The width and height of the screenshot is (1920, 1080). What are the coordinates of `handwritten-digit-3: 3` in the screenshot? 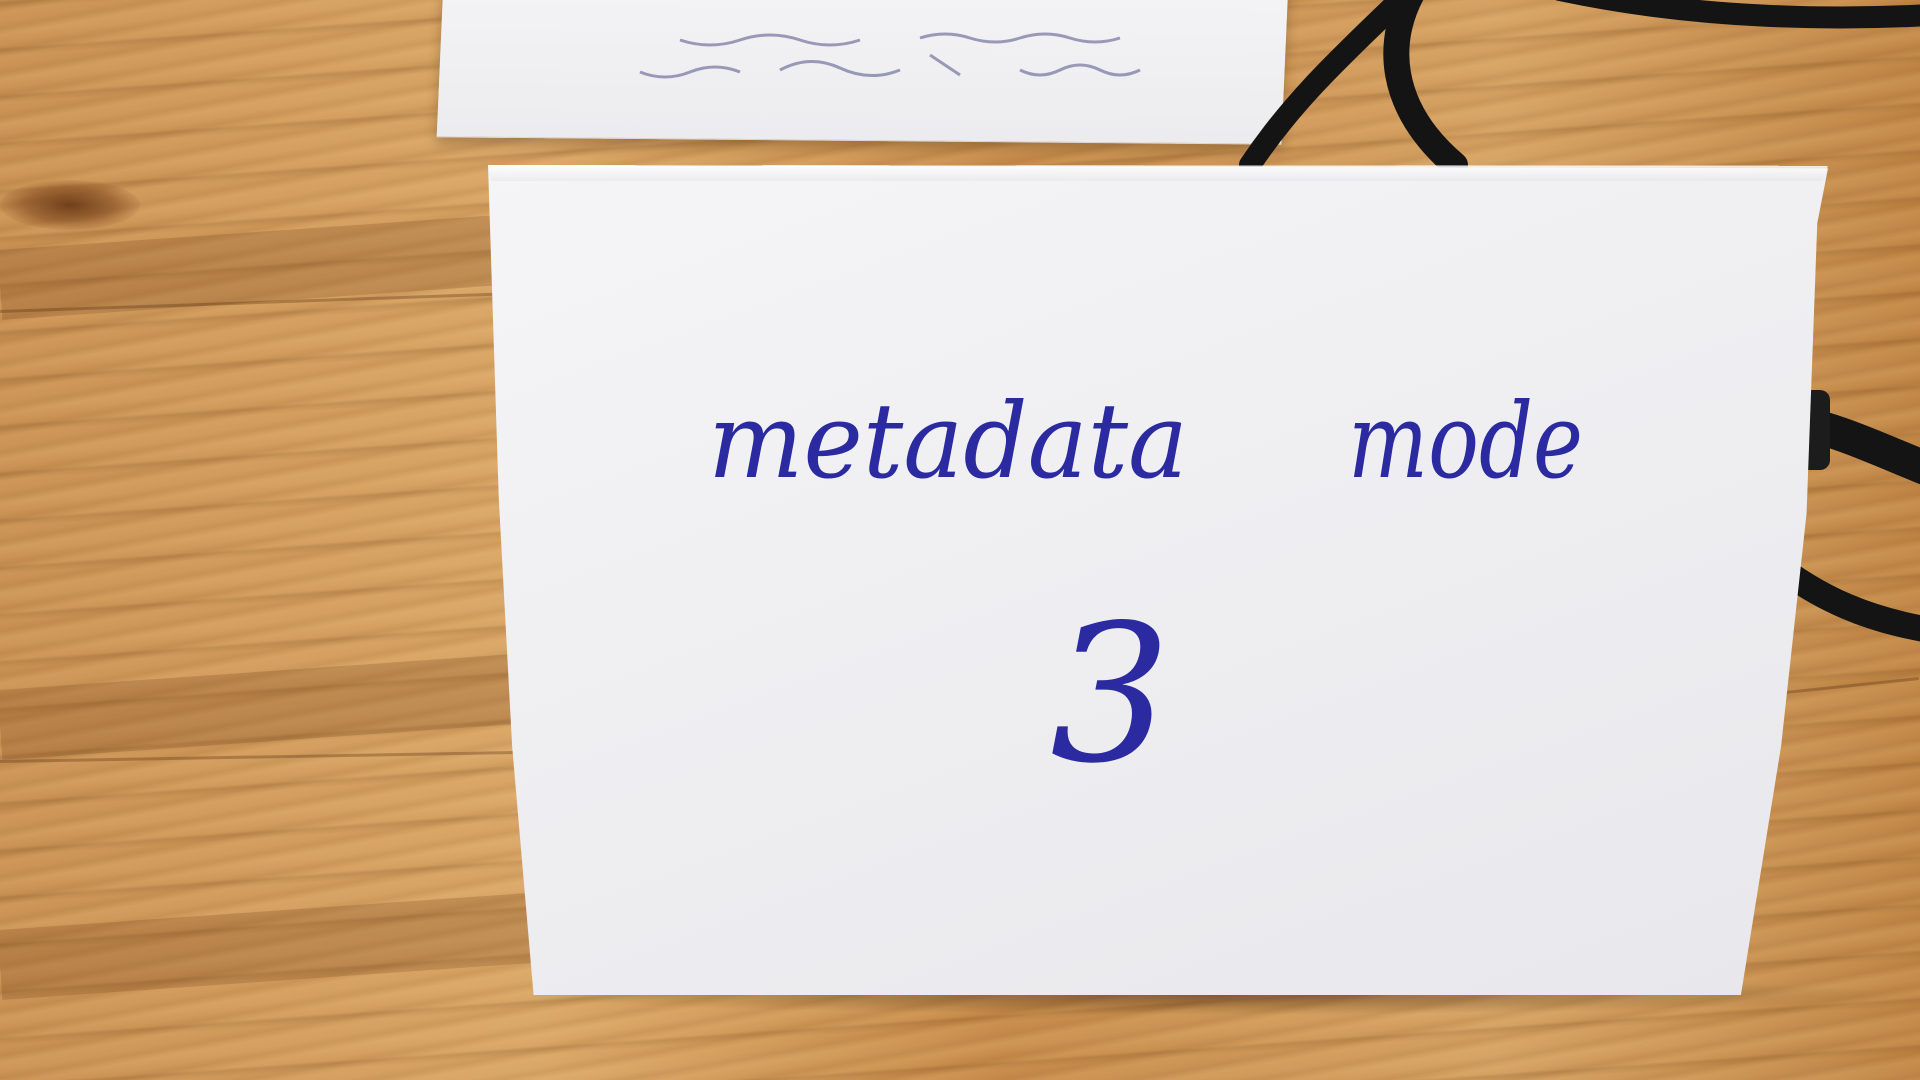 It's located at (1110, 690).